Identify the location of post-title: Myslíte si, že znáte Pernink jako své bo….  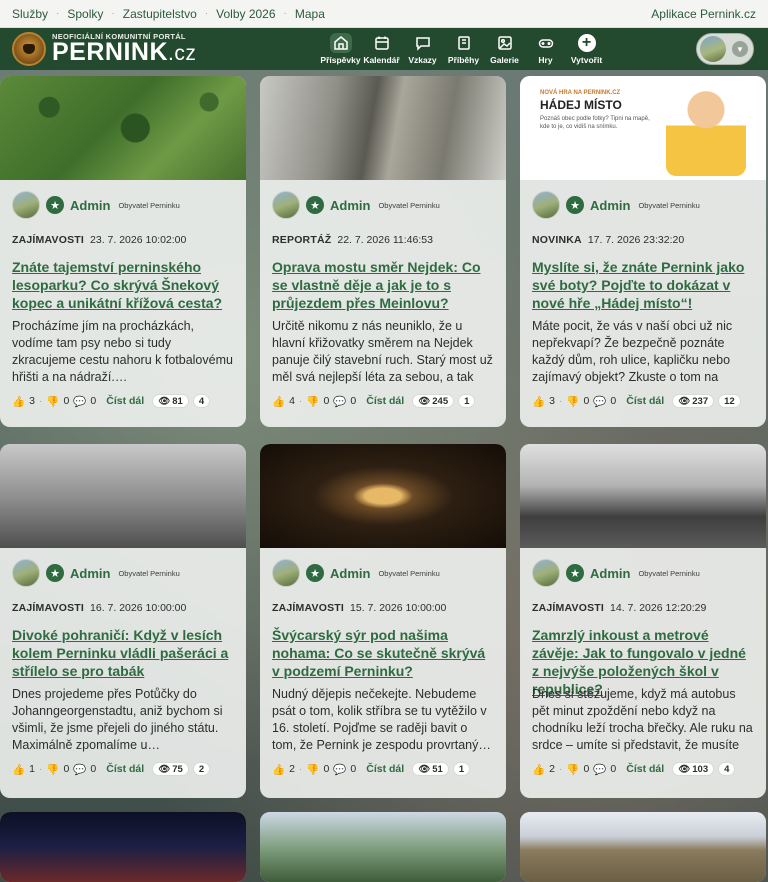
(643, 285).